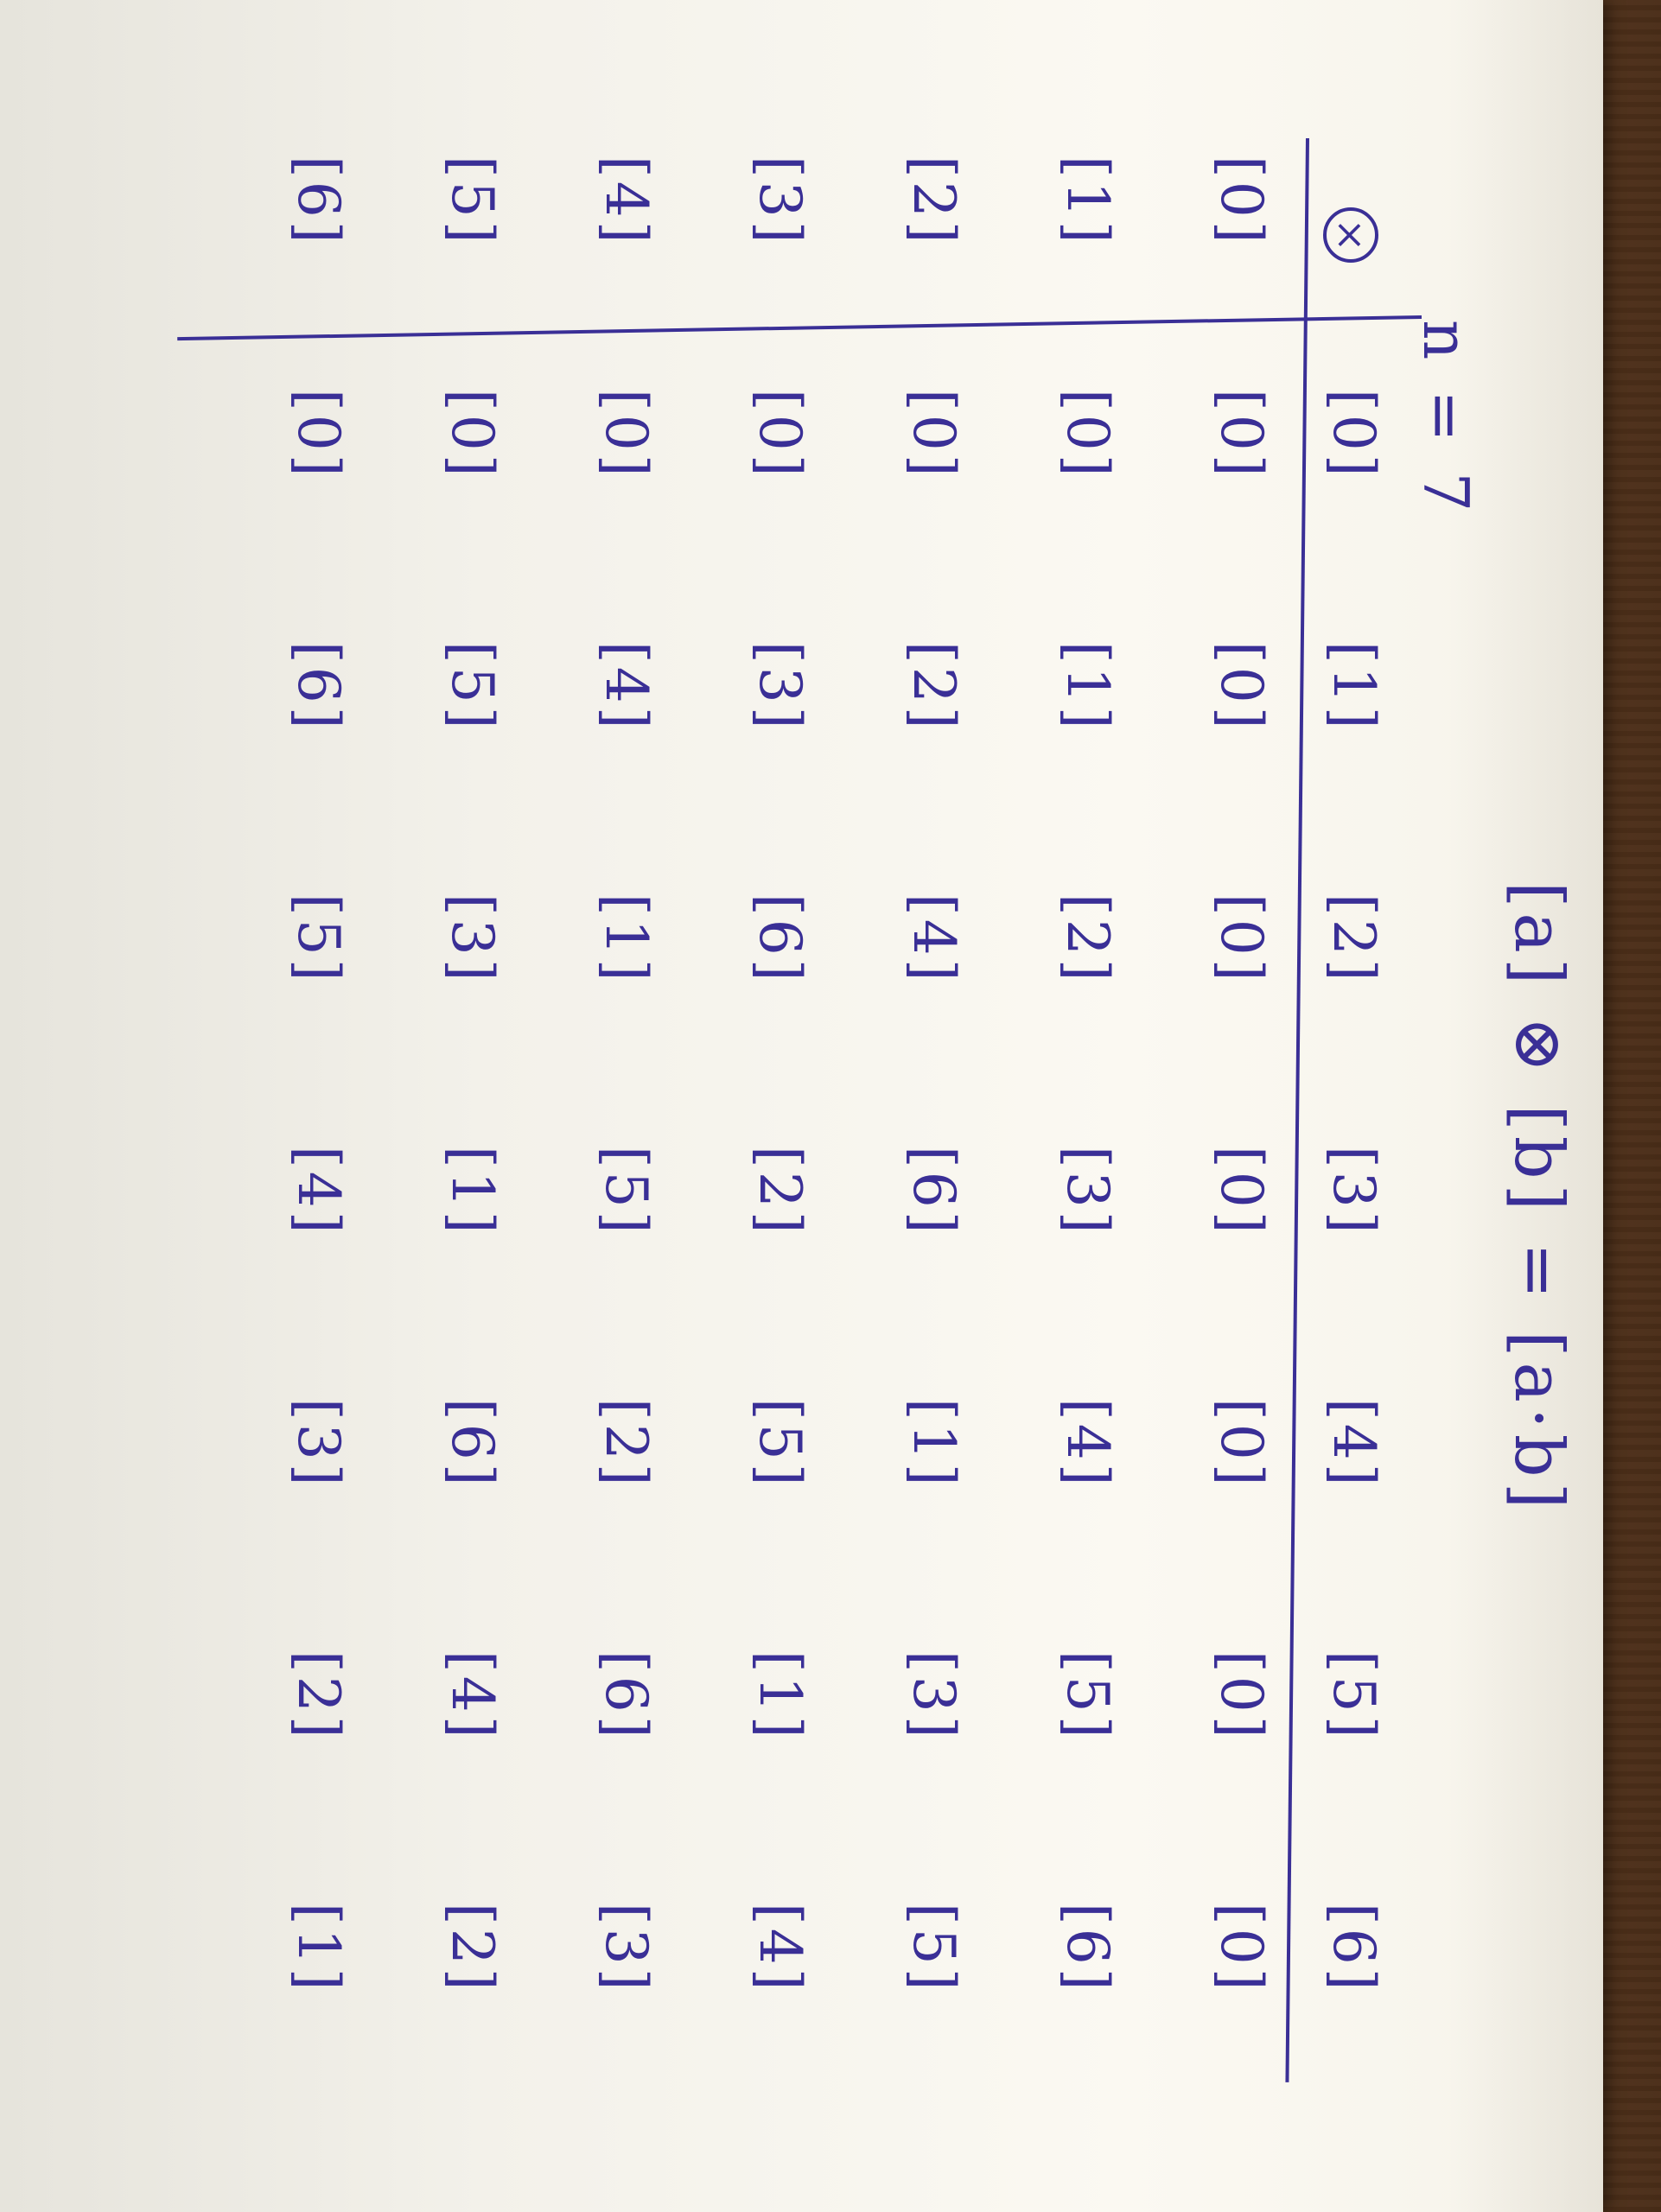 This screenshot has height=2212, width=1661. I want to click on column-header: [3], so click(1354, 1191).